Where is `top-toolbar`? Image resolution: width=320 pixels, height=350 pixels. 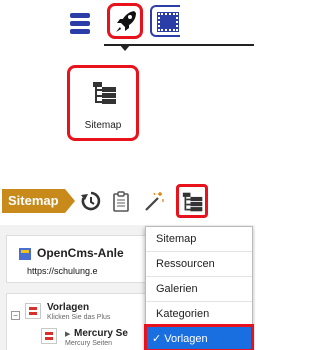 top-toolbar is located at coordinates (127, 25).